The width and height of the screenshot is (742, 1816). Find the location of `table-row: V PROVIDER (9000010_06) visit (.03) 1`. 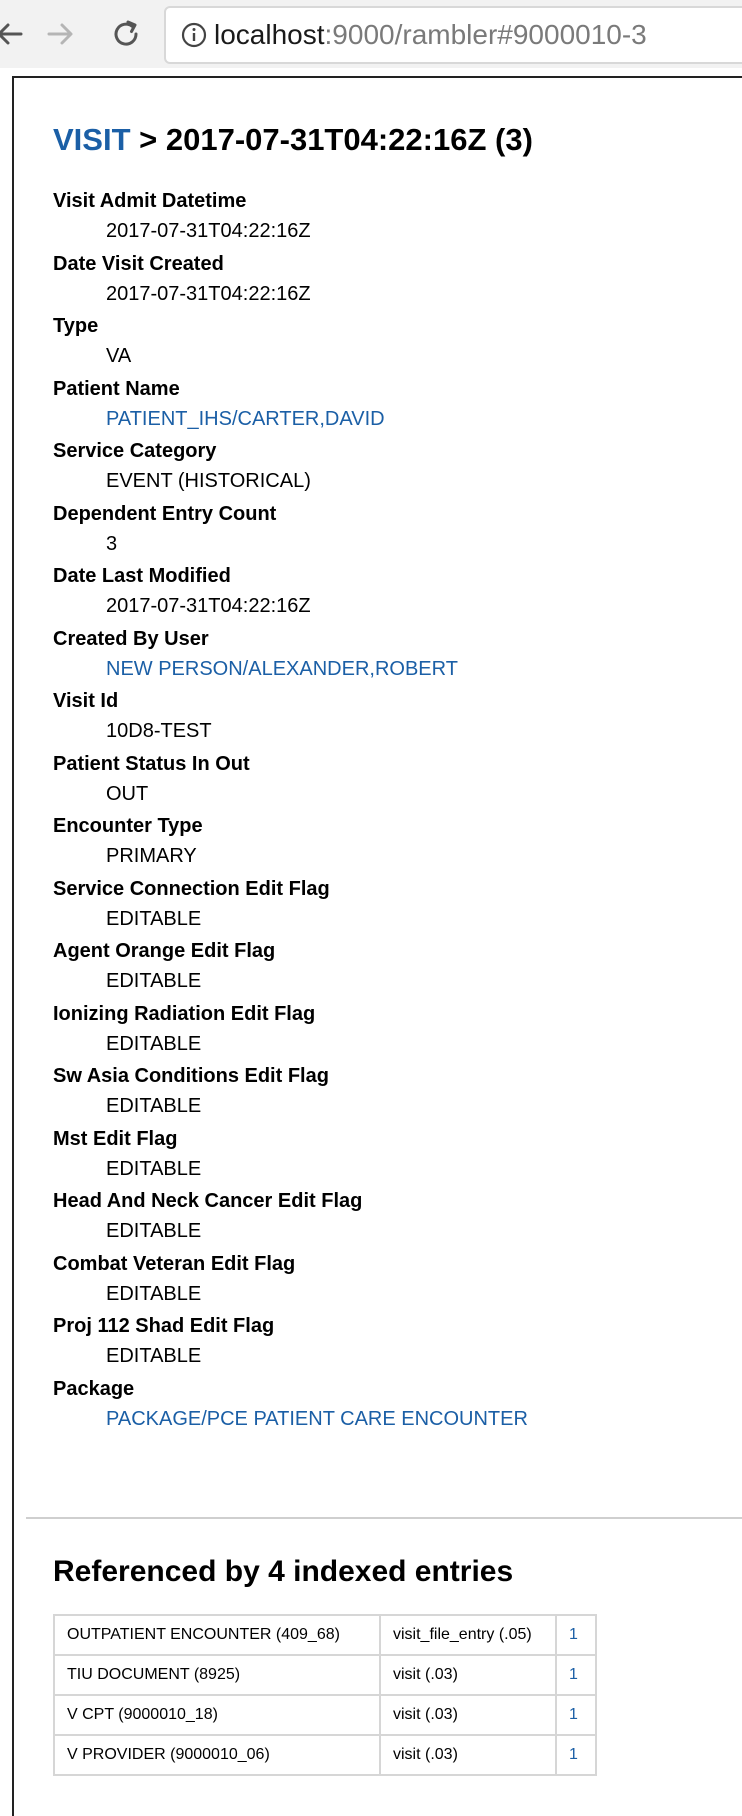

table-row: V PROVIDER (9000010_06) visit (.03) 1 is located at coordinates (325, 1755).